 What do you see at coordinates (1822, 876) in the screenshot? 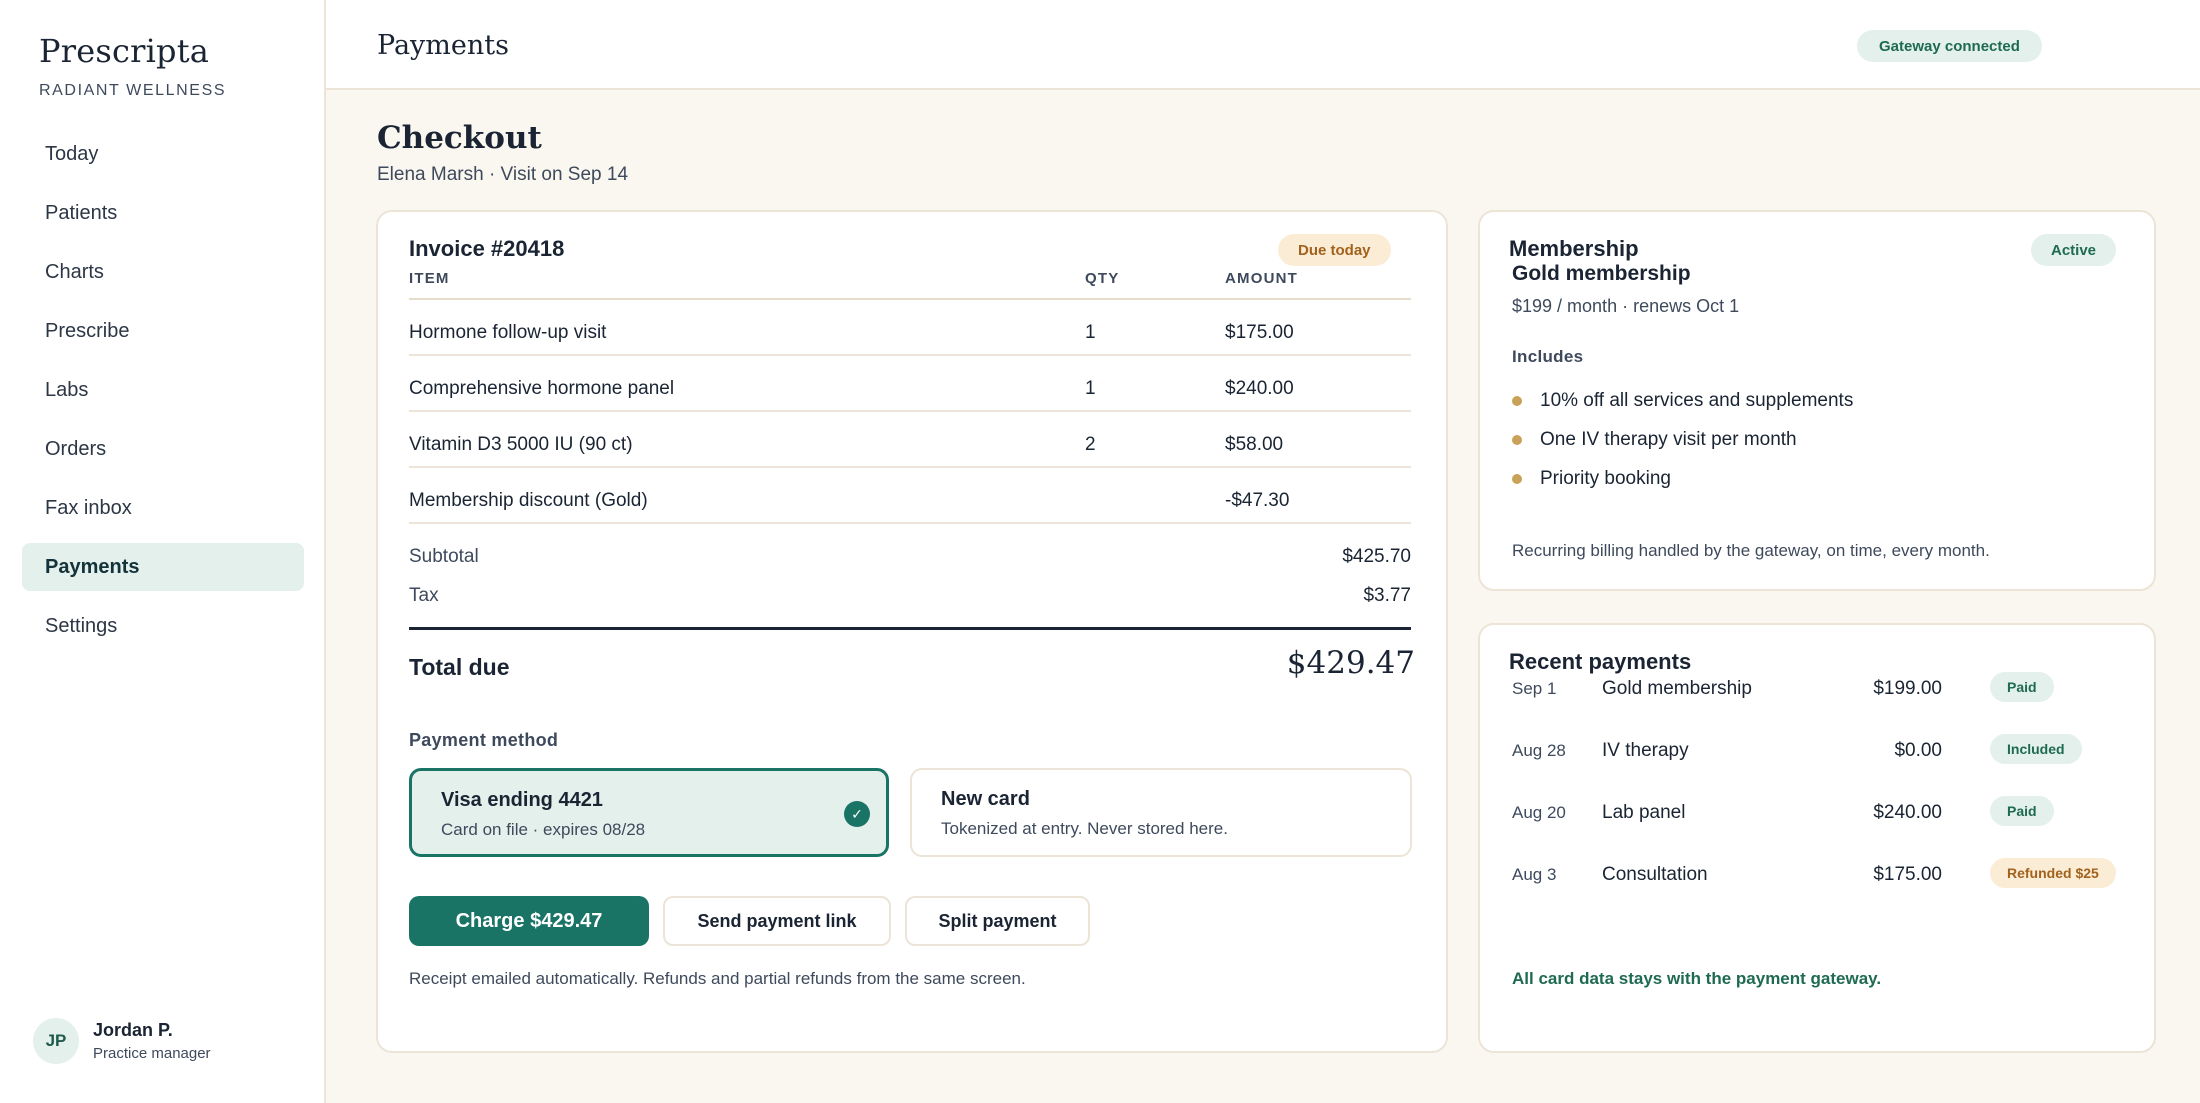
I see `payment-row: Aug 3 Consultation $175.00 Refunded $25` at bounding box center [1822, 876].